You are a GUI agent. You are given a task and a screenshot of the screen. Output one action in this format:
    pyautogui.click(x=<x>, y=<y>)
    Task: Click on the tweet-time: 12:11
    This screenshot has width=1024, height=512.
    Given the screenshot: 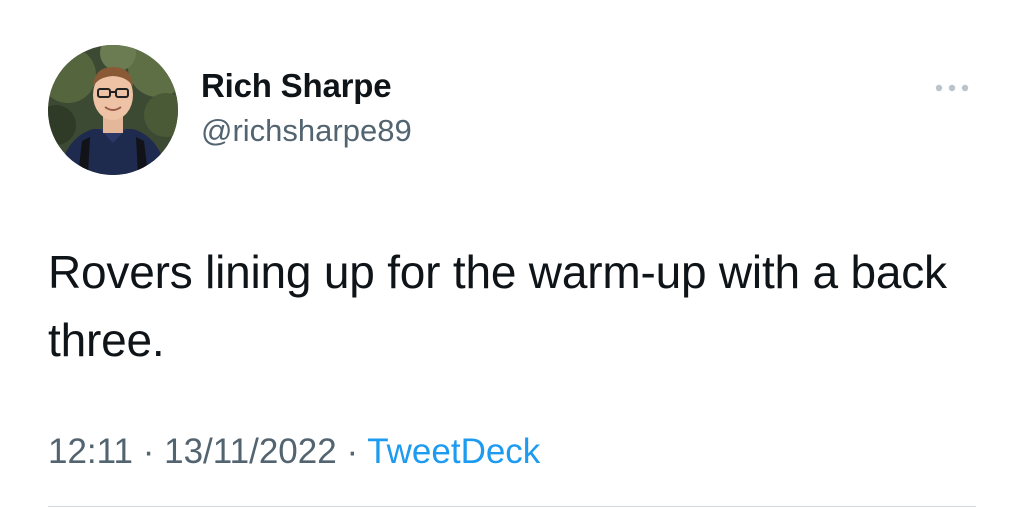 What is the action you would take?
    pyautogui.click(x=90, y=451)
    